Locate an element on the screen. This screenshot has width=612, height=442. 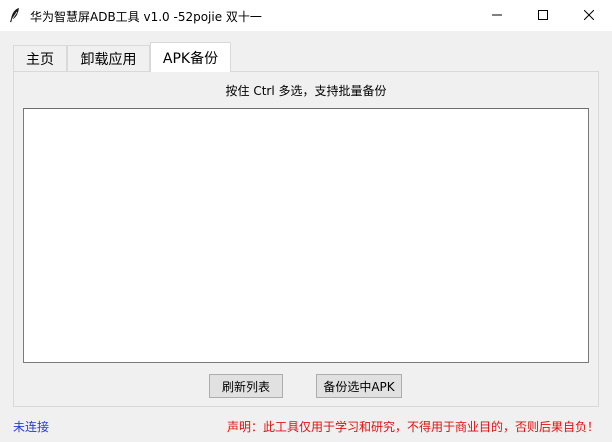
tab-apk-backup: APK备份 is located at coordinates (190, 57).